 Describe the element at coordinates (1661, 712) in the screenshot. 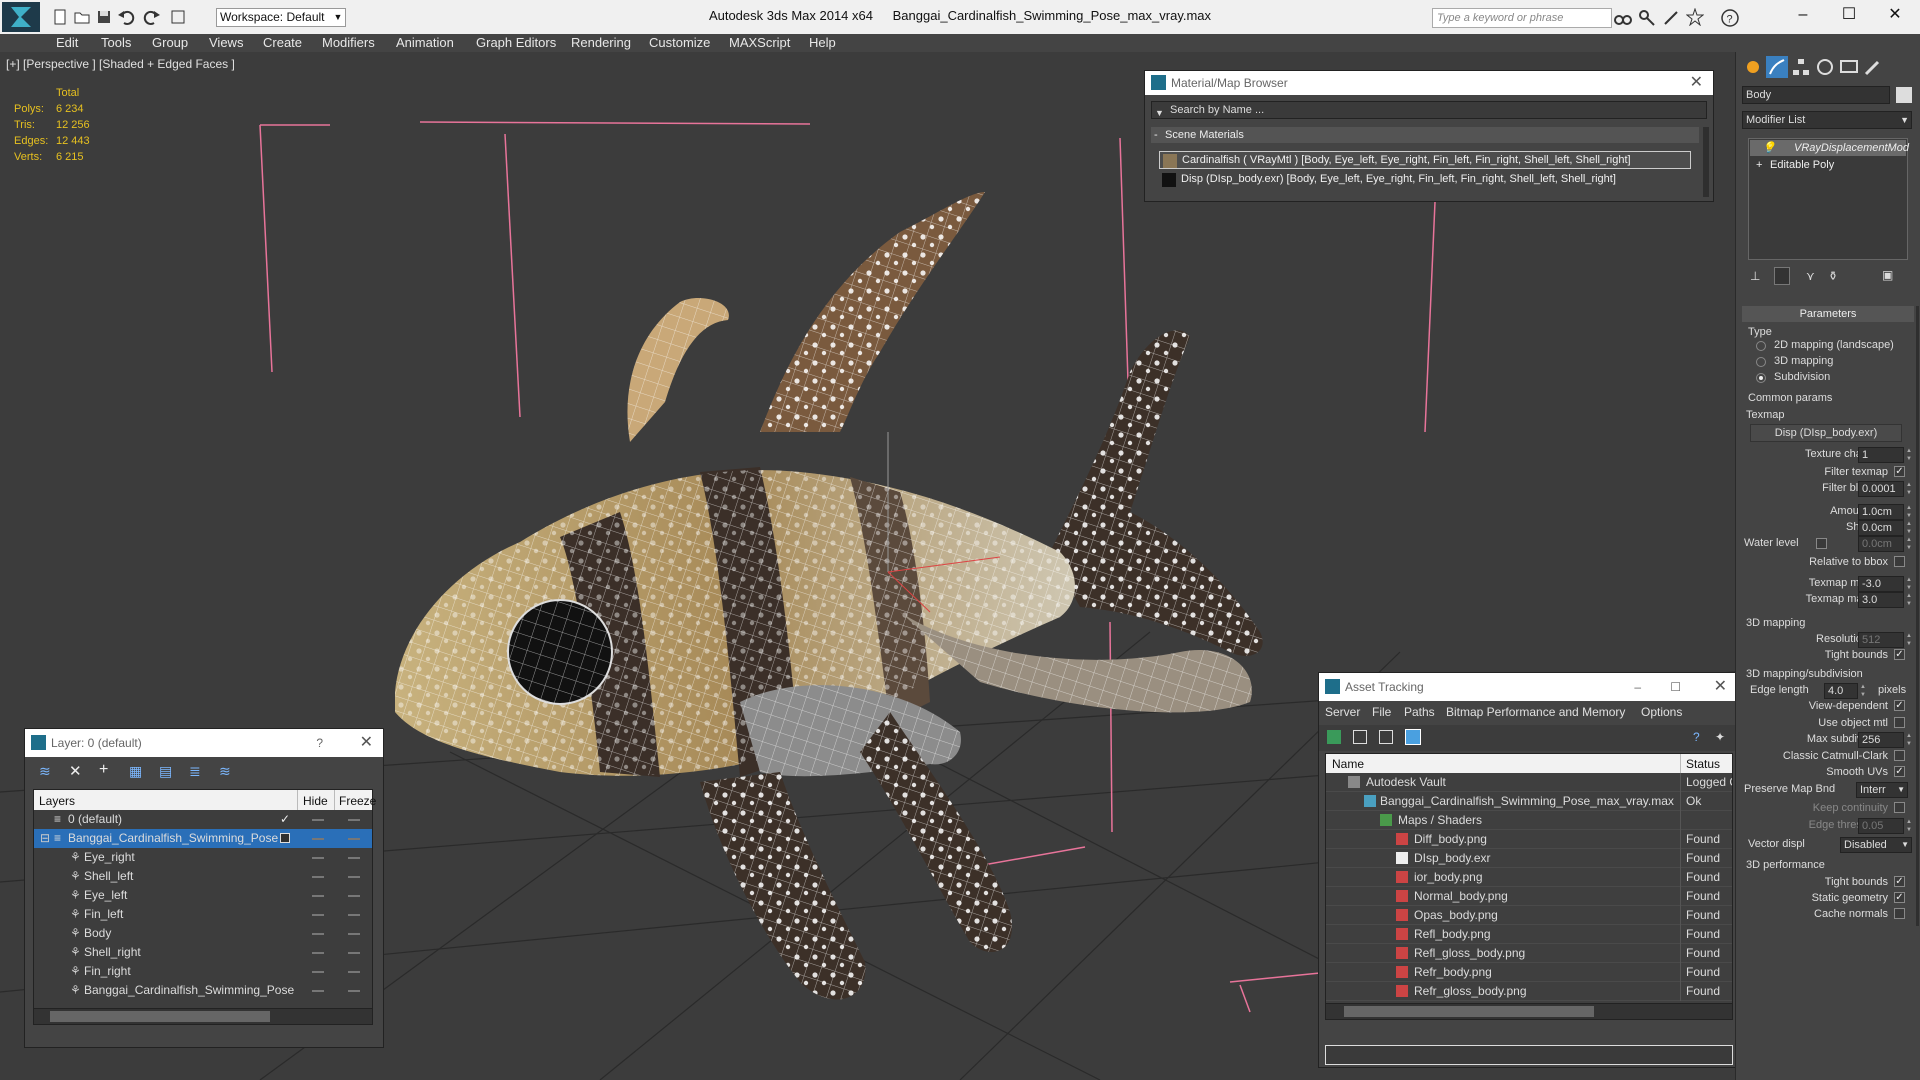

I see `menu-options: Options` at that location.